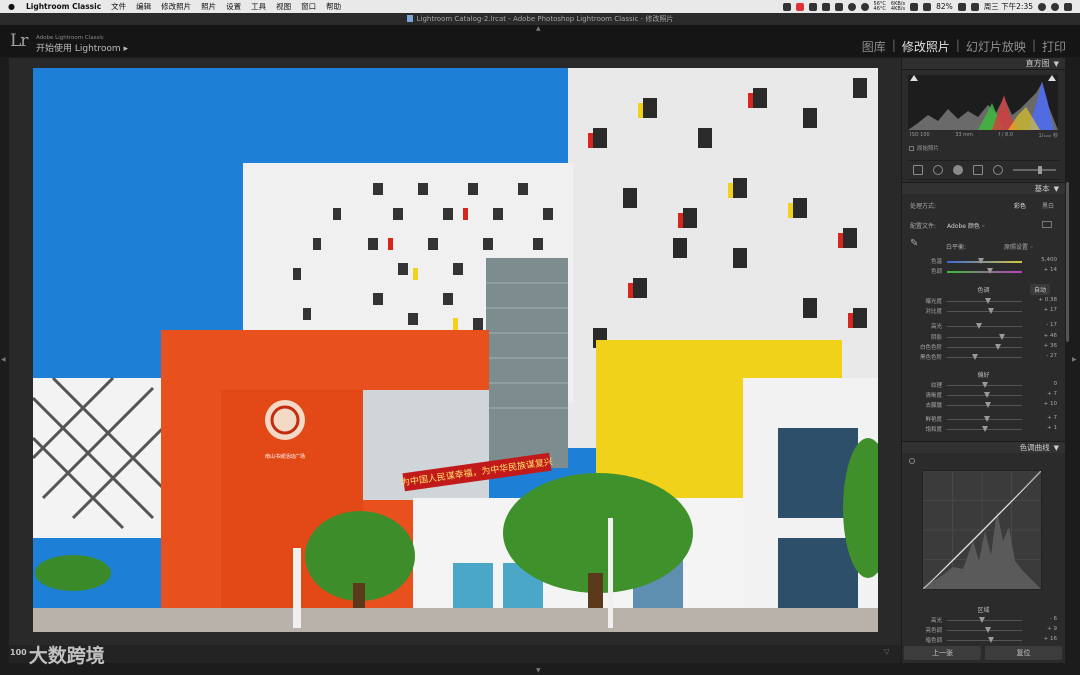 The width and height of the screenshot is (1080, 675). I want to click on input-source-icon, so click(974, 6).